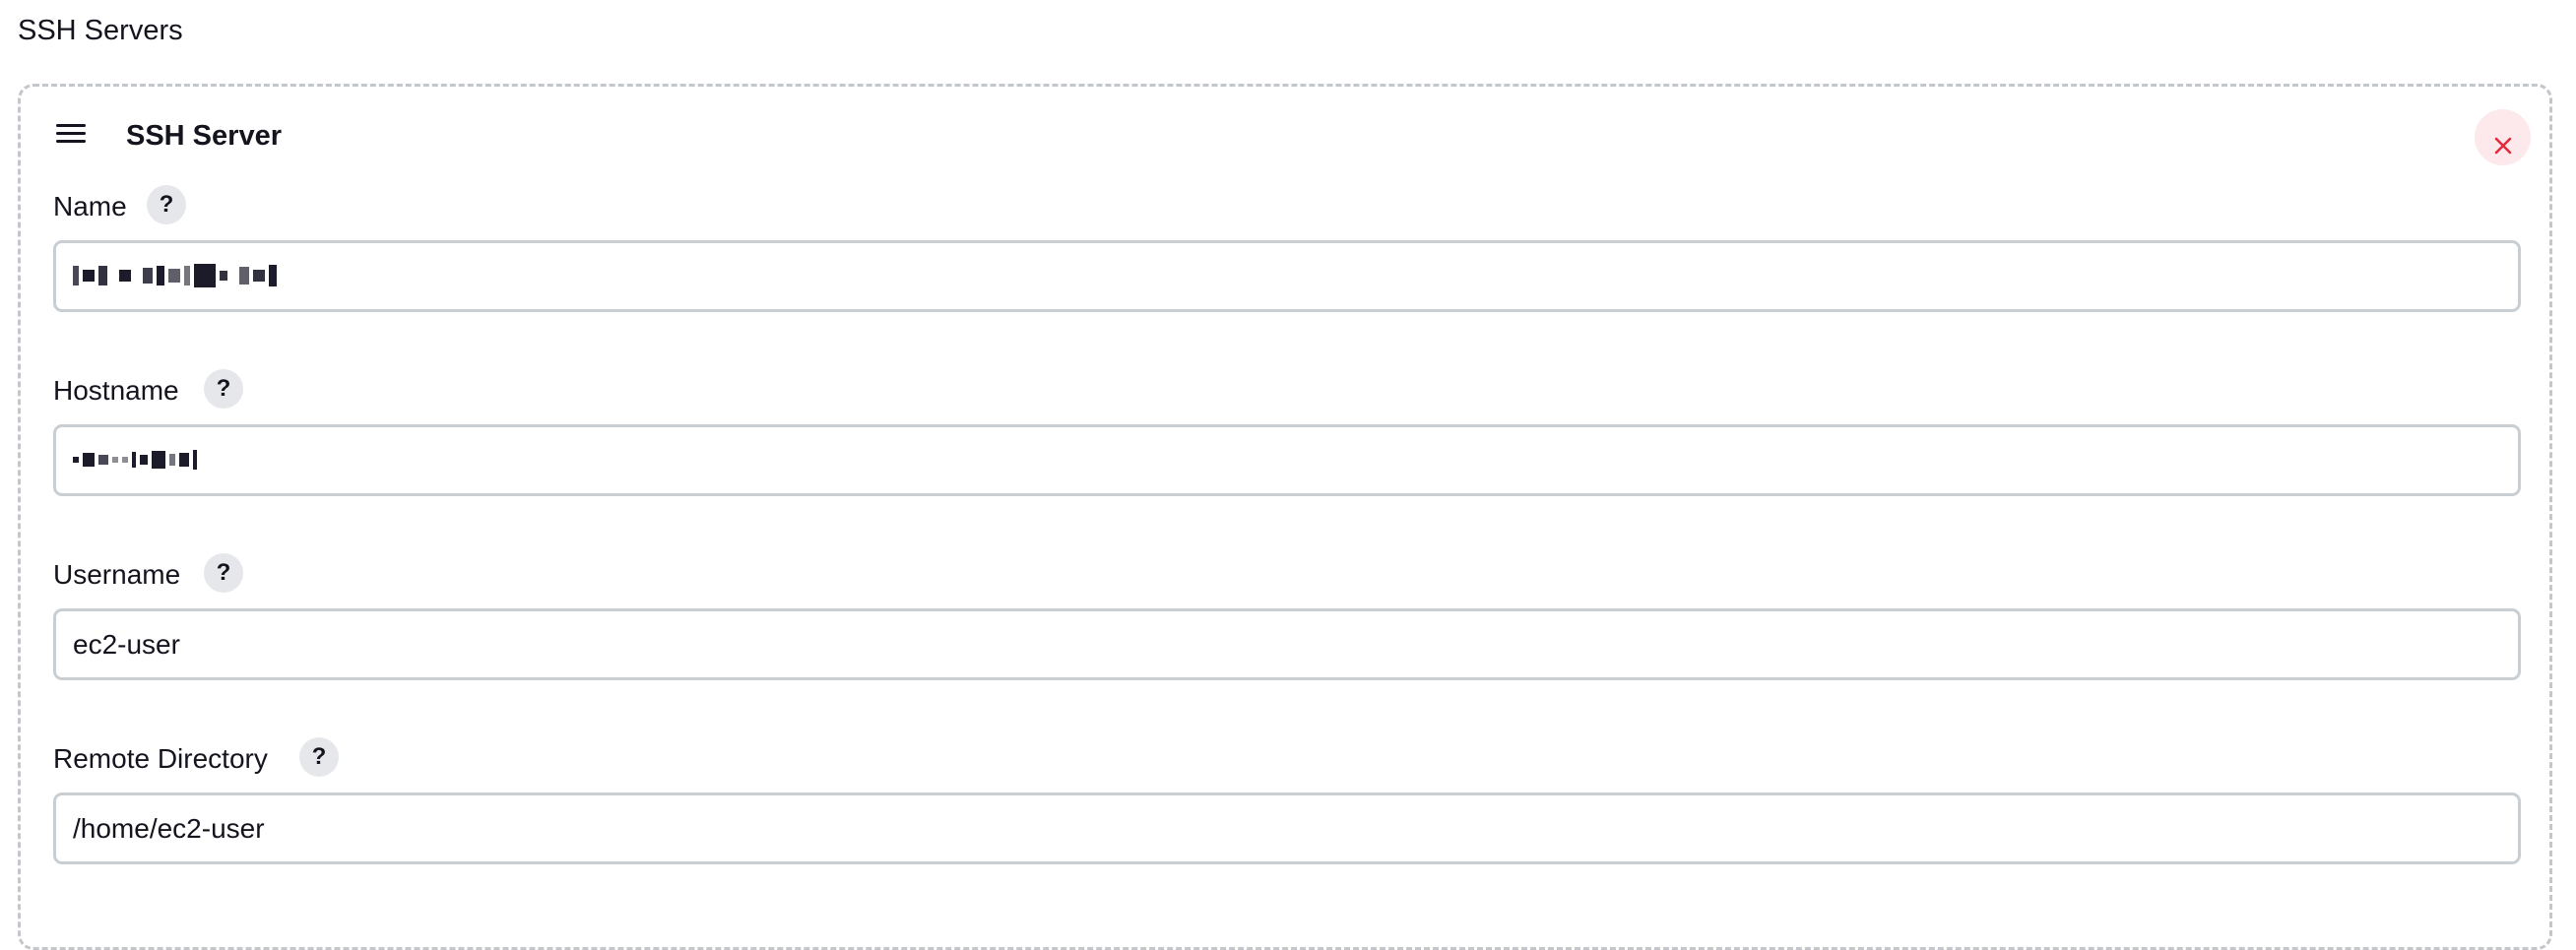  I want to click on card-header: SSH Server, so click(1285, 136).